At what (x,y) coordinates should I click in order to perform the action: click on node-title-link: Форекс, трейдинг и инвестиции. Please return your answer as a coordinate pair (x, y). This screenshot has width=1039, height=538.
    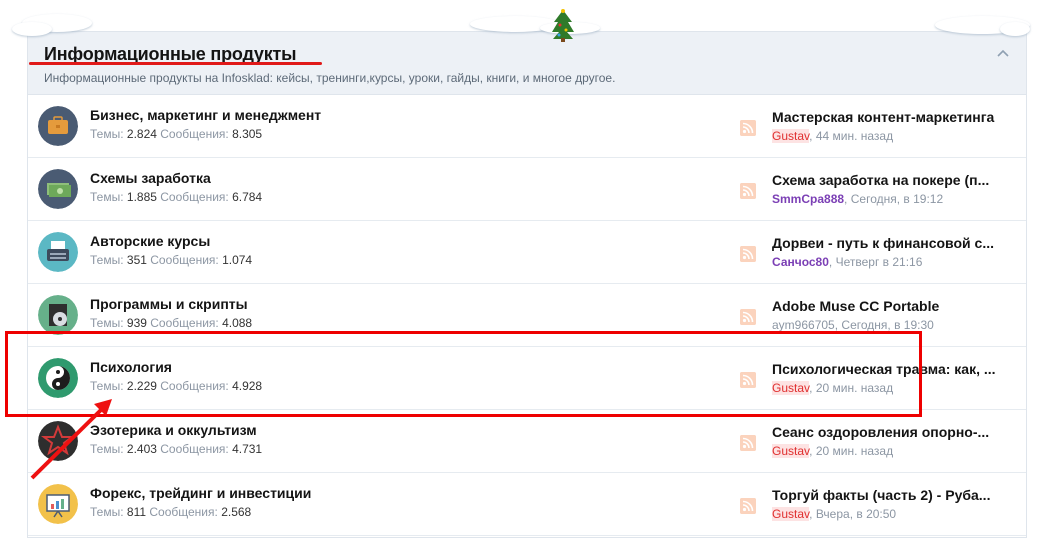
    Looking at the image, I should click on (200, 493).